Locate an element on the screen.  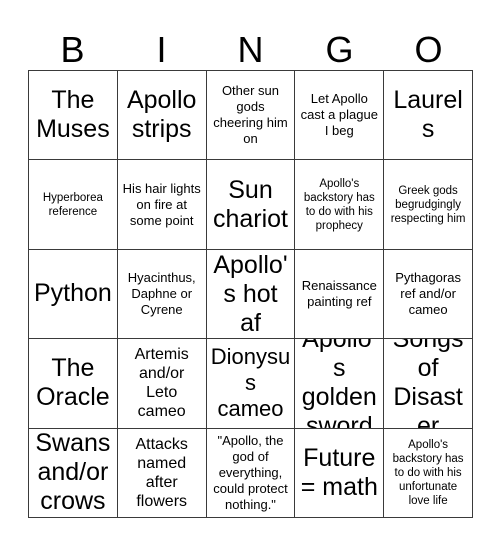
bingo-cell-r3c4: Renaissance painting ref is located at coordinates (340, 294).